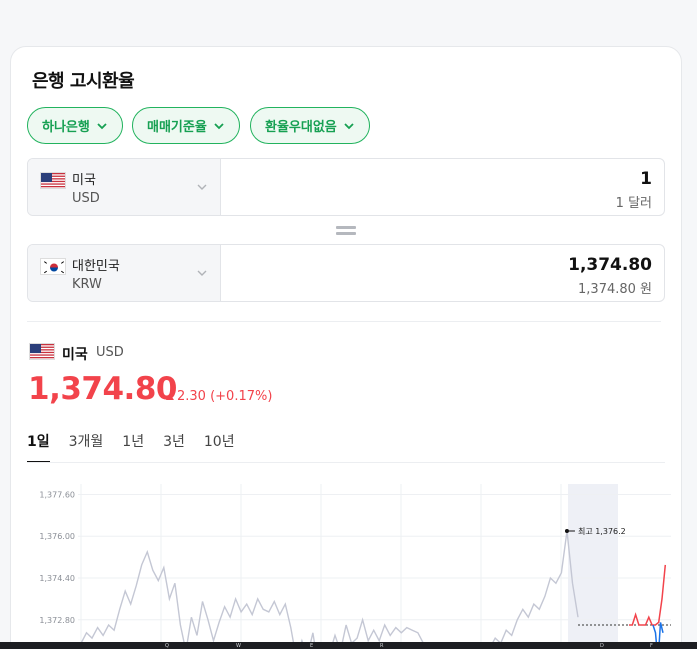 The image size is (697, 649). I want to click on summary-country: 미국, so click(75, 355).